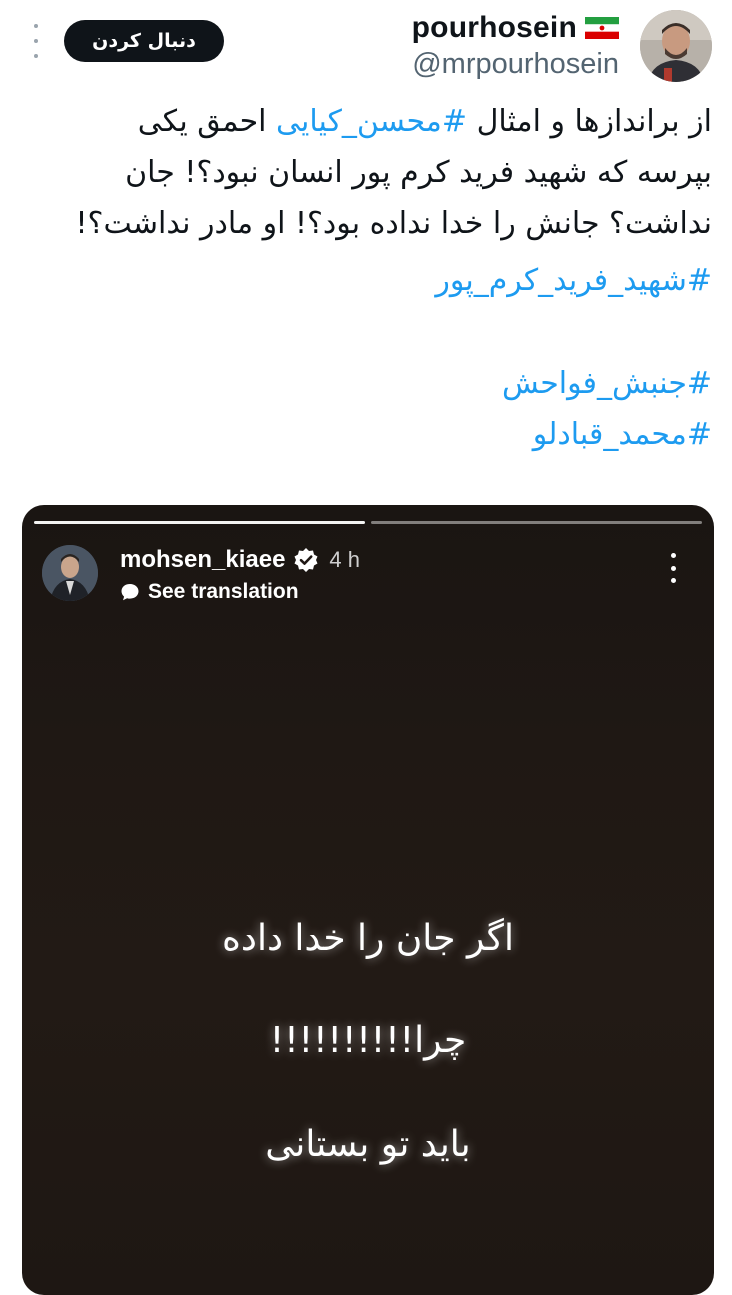  What do you see at coordinates (589, 121) in the screenshot?
I see `tweet-text-segment: از براندازها و امثال` at bounding box center [589, 121].